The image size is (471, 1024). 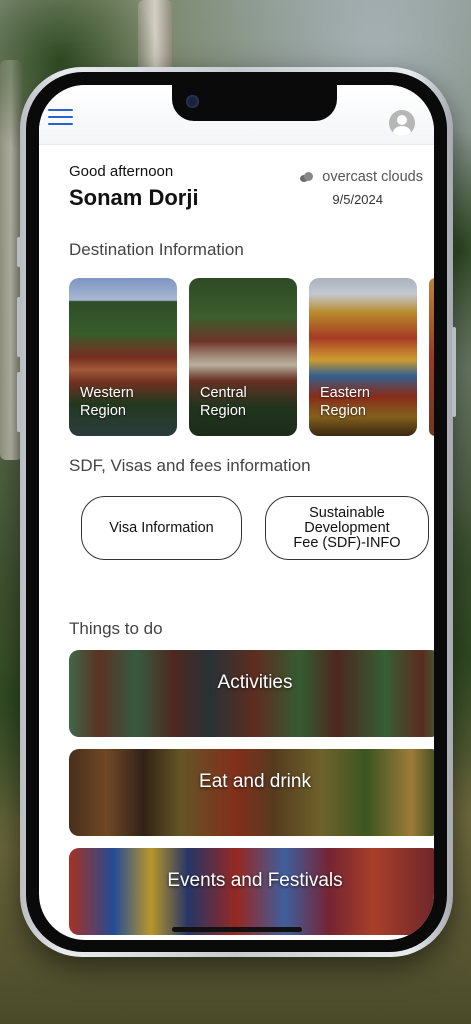 I want to click on sdf-info-button: Sustainable Development Fee (SDF)-INFO, so click(x=347, y=528).